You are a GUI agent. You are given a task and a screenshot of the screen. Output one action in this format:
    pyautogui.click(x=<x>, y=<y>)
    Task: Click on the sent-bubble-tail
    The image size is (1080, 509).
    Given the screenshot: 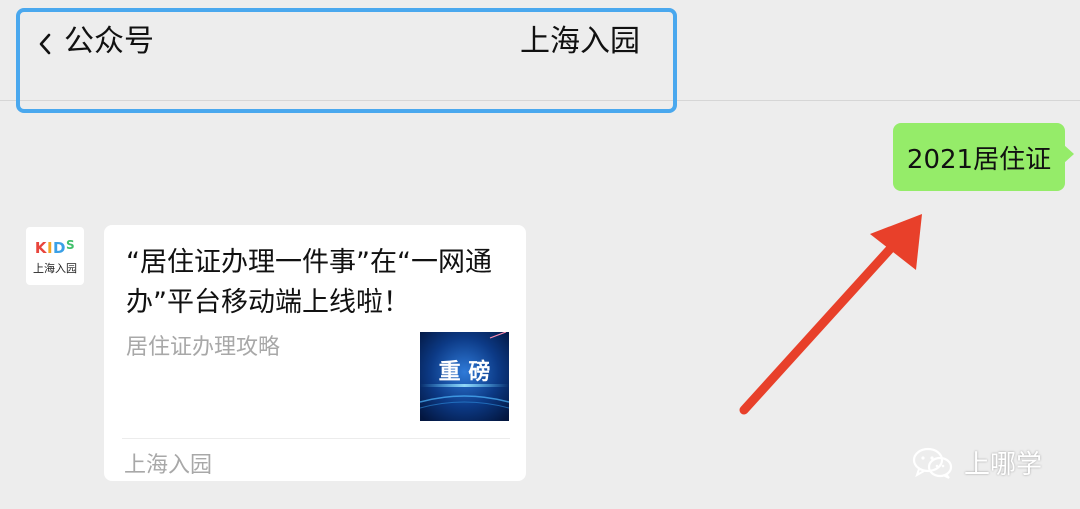 What is the action you would take?
    pyautogui.click(x=1069, y=154)
    